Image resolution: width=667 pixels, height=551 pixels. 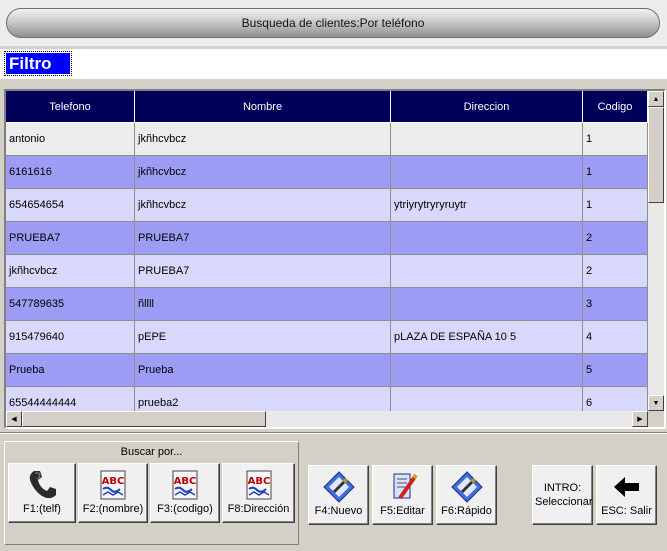 What do you see at coordinates (327, 419) in the screenshot?
I see `horizontal-scrollbar: ◀ ▶` at bounding box center [327, 419].